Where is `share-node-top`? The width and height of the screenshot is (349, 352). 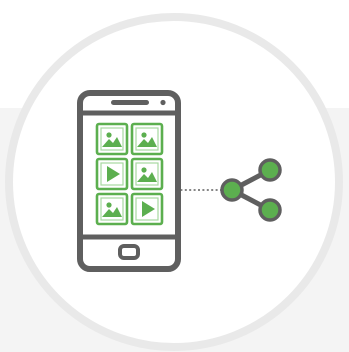
share-node-top is located at coordinates (270, 170).